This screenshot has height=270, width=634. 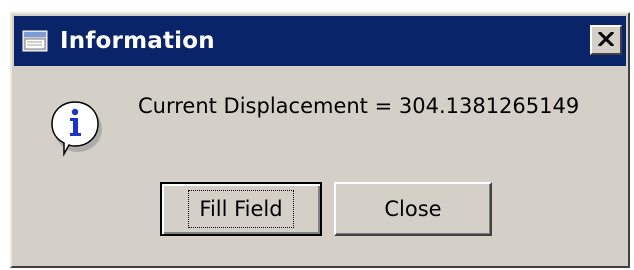 I want to click on fill-field-button: Fill Field, so click(x=241, y=209).